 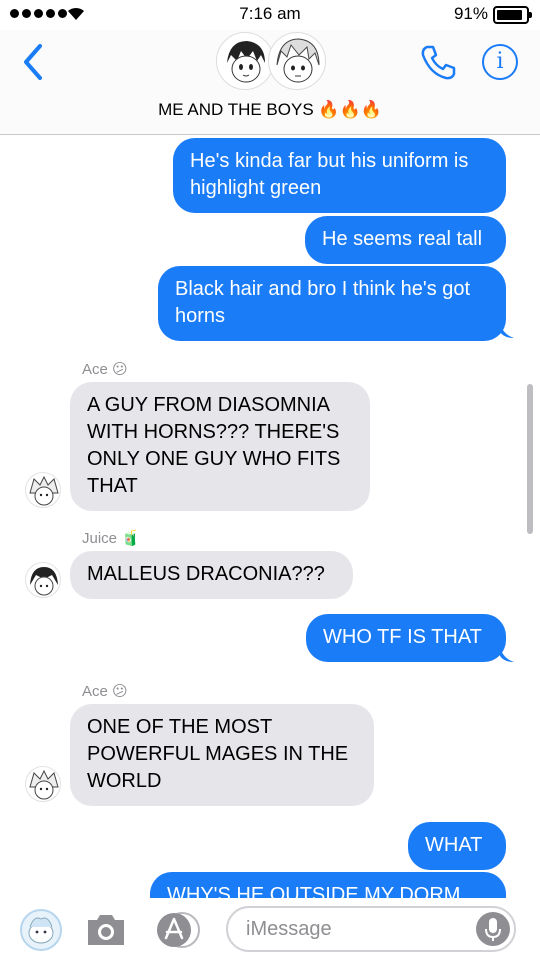 I want to click on info-icon: i, so click(x=500, y=62).